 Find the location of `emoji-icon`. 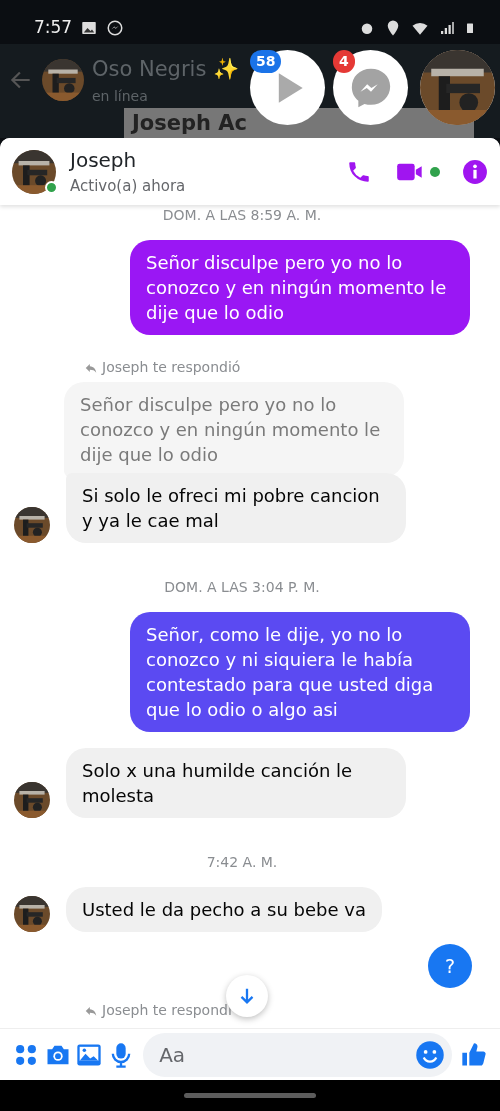

emoji-icon is located at coordinates (430, 1054).